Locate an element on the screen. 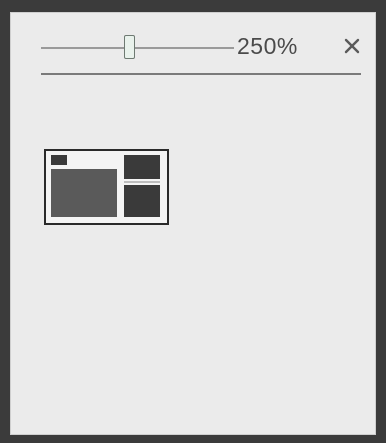 Image resolution: width=386 pixels, height=443 pixels. zoom-slider-thumb is located at coordinates (130, 47).